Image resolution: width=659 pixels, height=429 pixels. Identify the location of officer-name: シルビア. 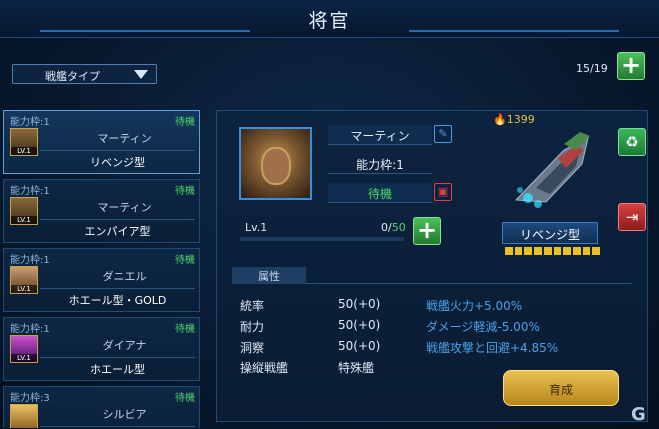
(124, 414).